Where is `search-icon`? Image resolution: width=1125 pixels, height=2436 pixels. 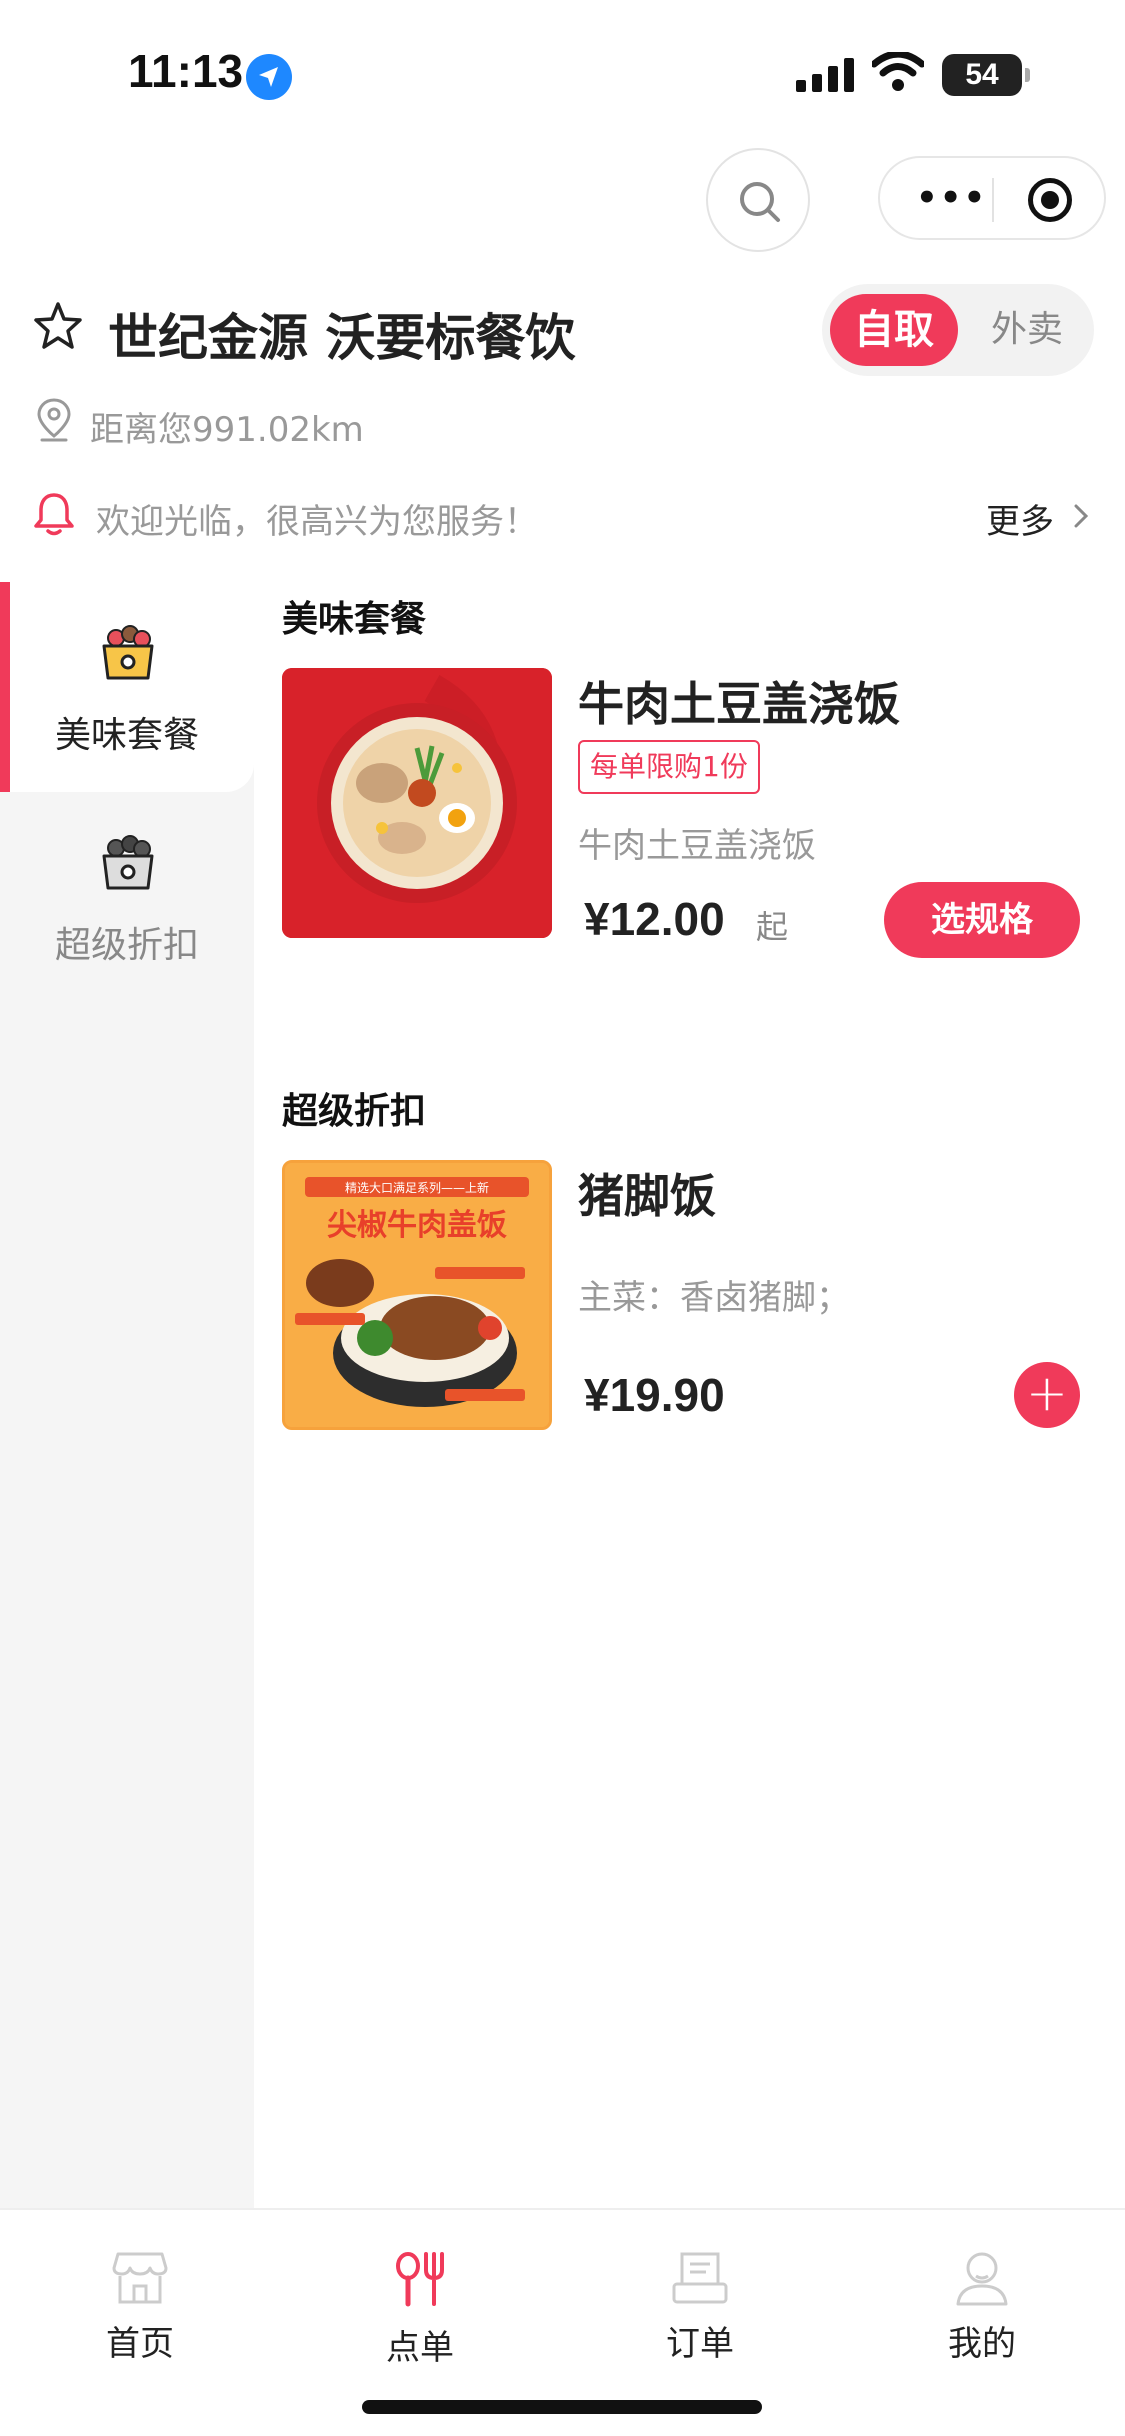 search-icon is located at coordinates (760, 202).